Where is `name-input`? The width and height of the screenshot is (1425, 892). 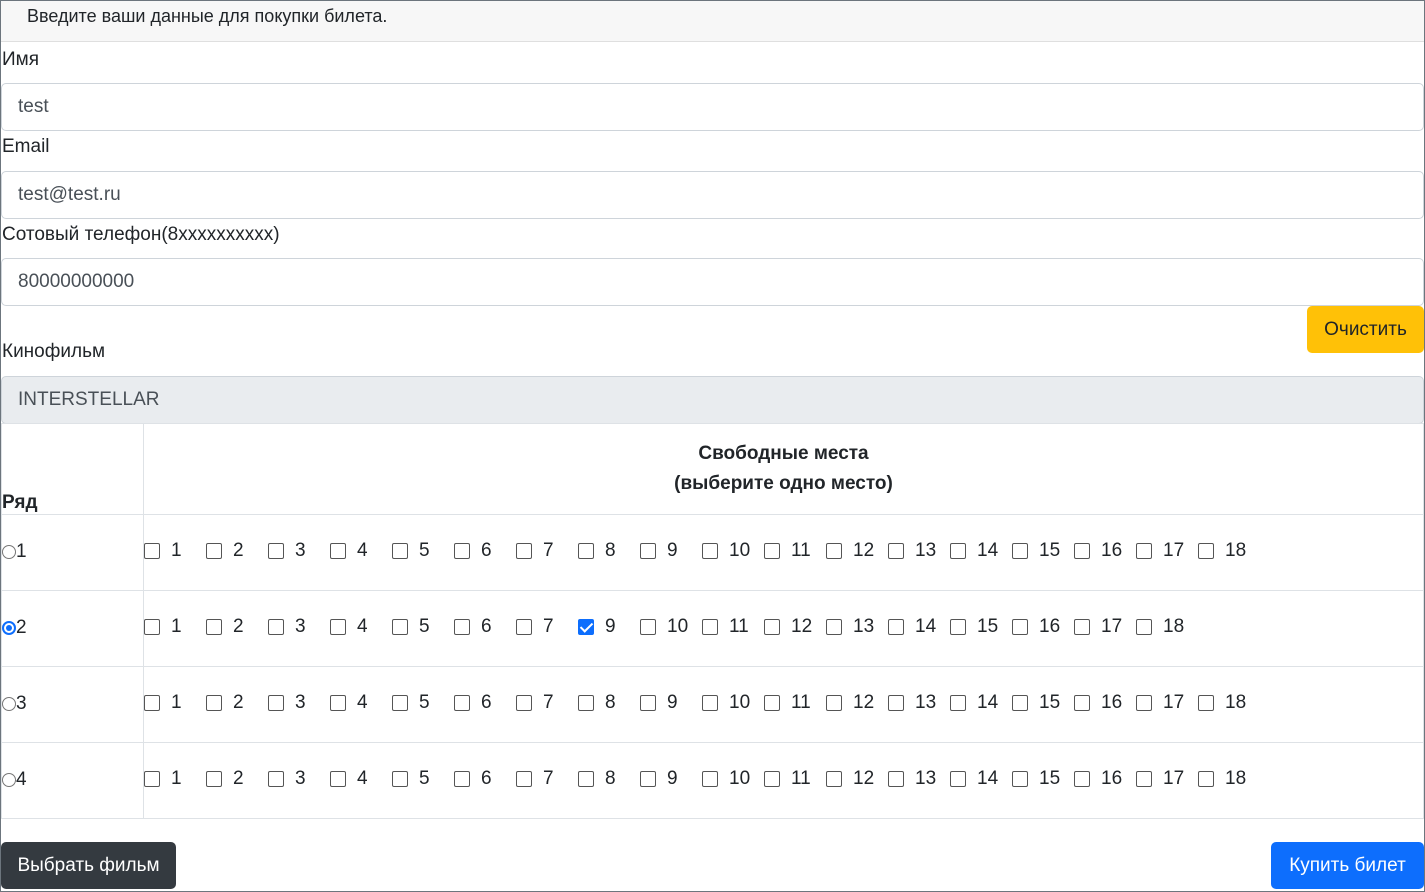 name-input is located at coordinates (712, 107).